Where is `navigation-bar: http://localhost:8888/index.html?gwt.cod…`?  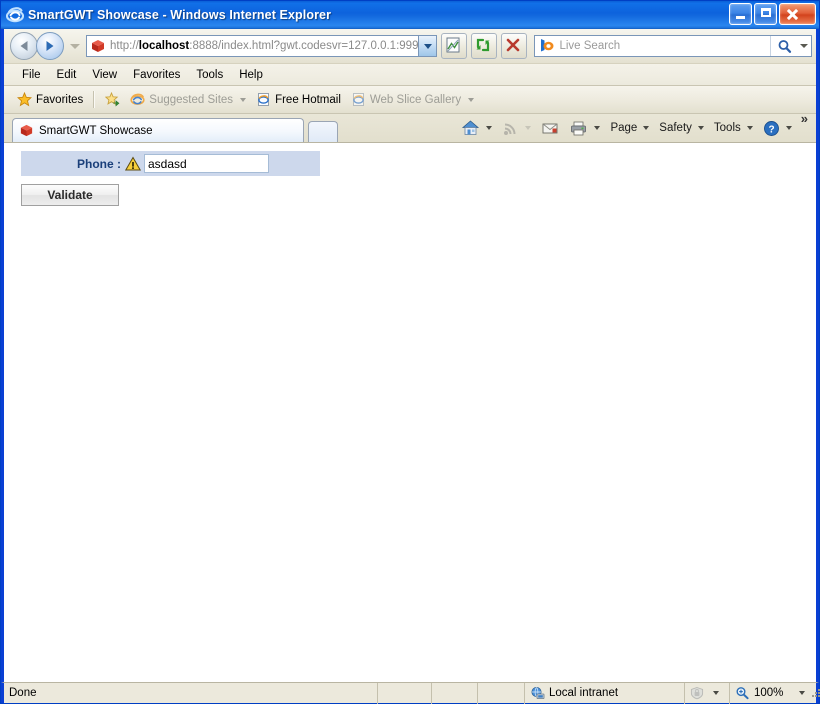 navigation-bar: http://localhost:8888/index.html?gwt.cod… is located at coordinates (410, 46).